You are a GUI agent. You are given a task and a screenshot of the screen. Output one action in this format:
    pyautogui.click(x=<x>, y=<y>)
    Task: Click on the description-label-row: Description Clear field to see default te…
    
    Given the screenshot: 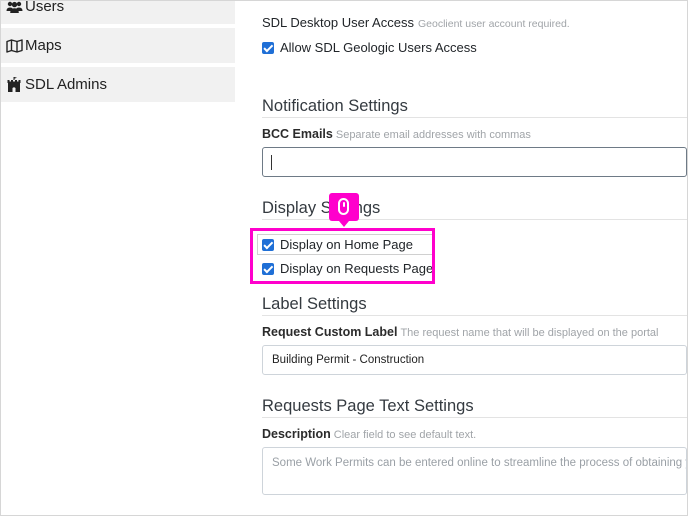 What is the action you would take?
    pyautogui.click(x=369, y=434)
    